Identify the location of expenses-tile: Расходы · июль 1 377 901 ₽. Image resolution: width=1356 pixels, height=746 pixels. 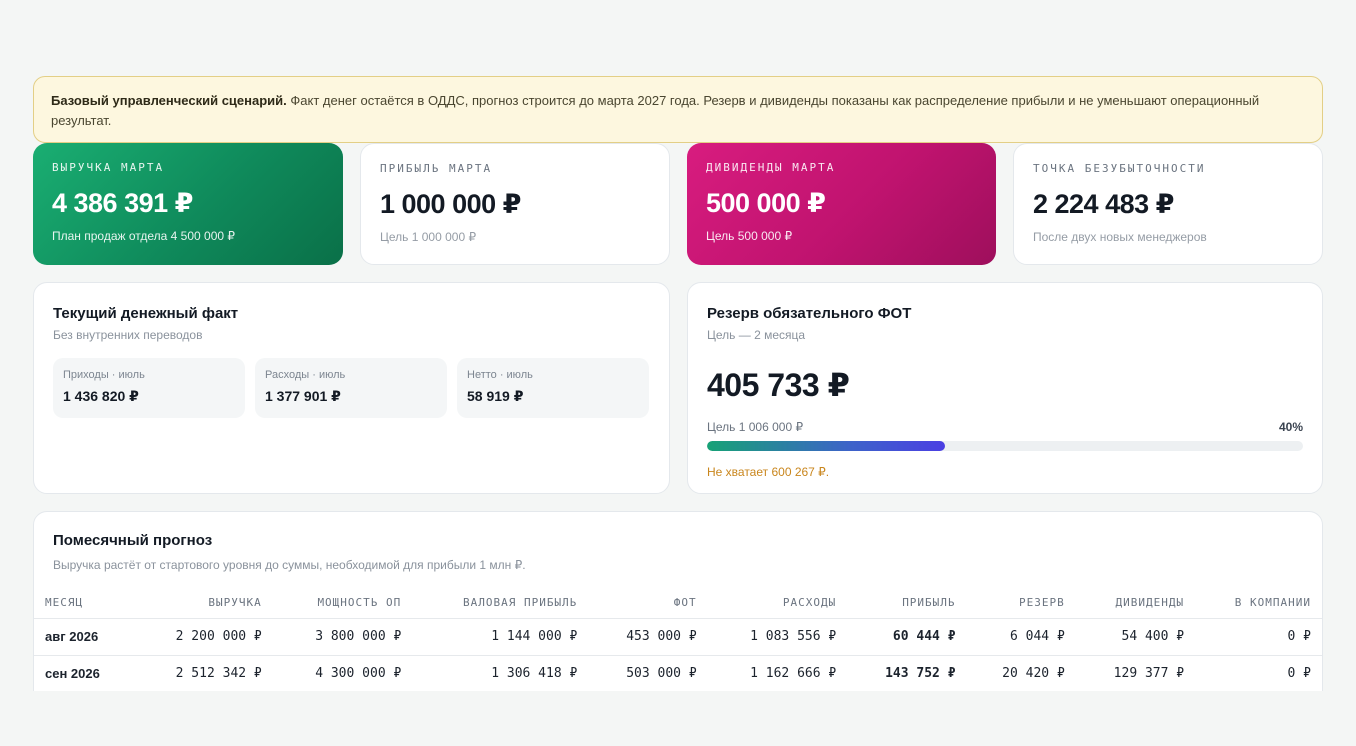
(351, 388).